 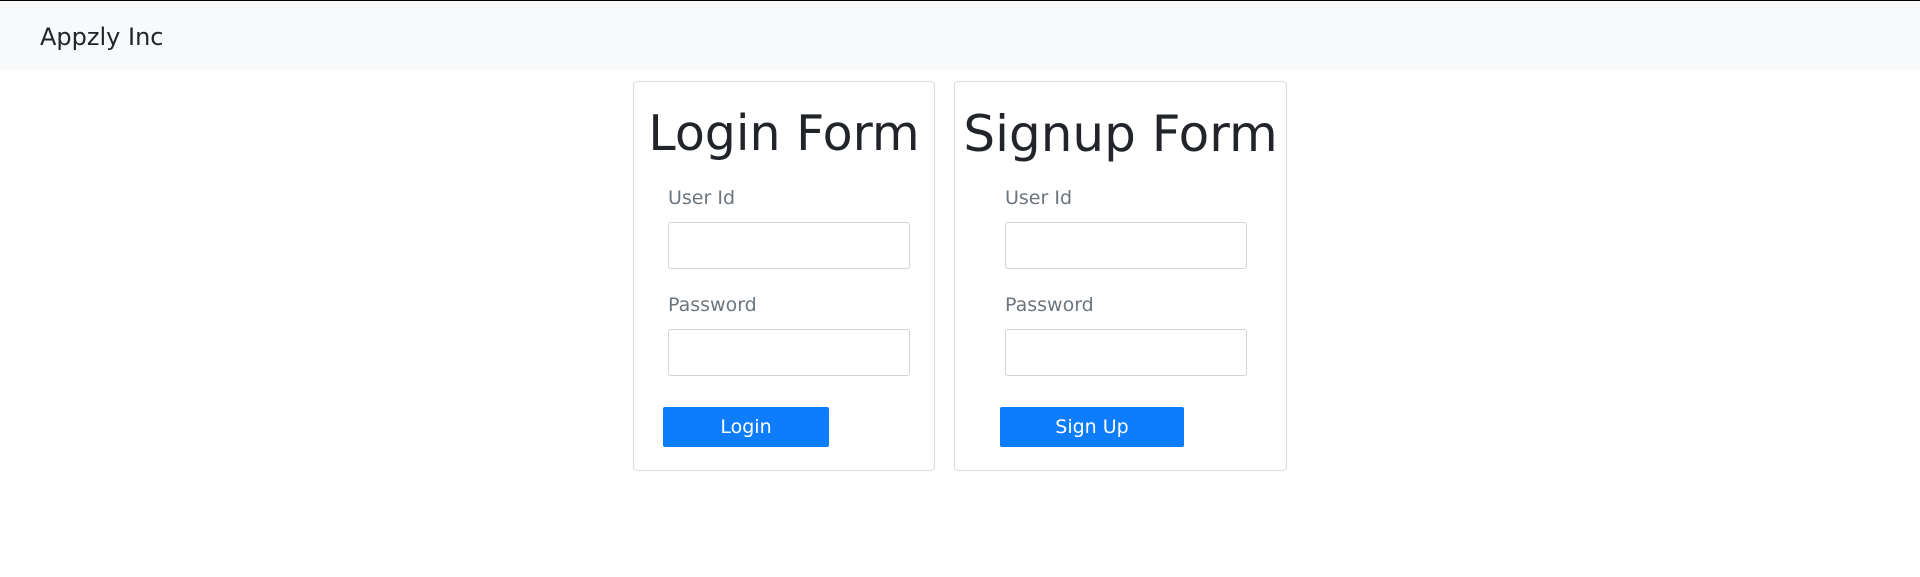 What do you see at coordinates (789, 352) in the screenshot?
I see `login-password-input` at bounding box center [789, 352].